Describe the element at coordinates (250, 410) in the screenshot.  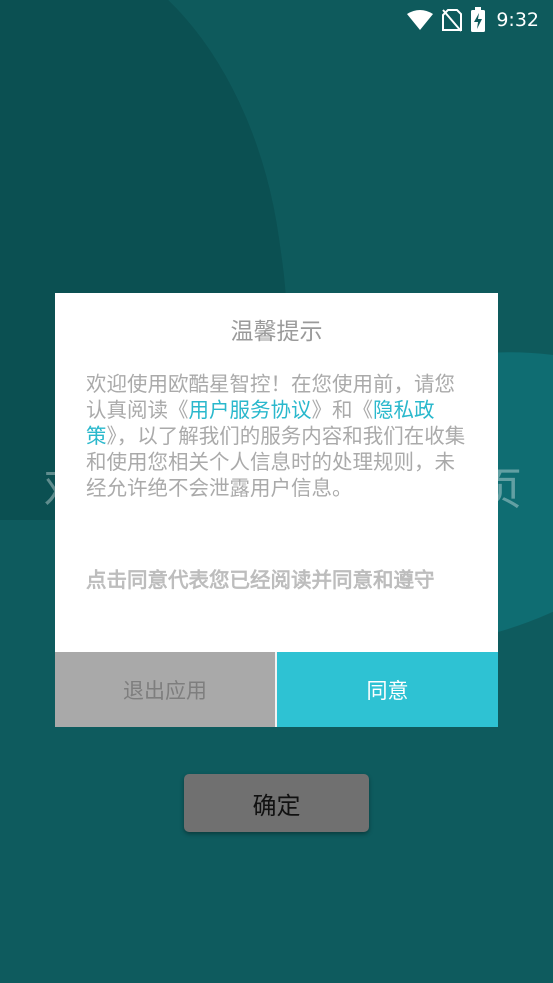
I see `user-agreement-link: 用户服务协议` at that location.